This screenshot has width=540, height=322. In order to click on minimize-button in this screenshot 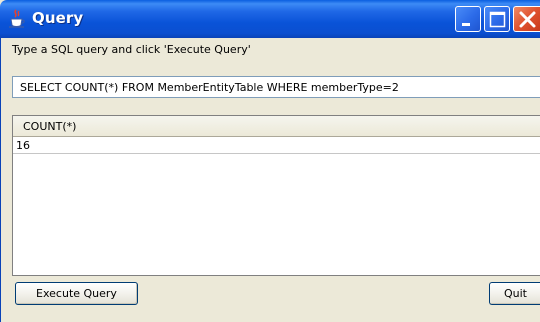, I will do `click(468, 19)`.